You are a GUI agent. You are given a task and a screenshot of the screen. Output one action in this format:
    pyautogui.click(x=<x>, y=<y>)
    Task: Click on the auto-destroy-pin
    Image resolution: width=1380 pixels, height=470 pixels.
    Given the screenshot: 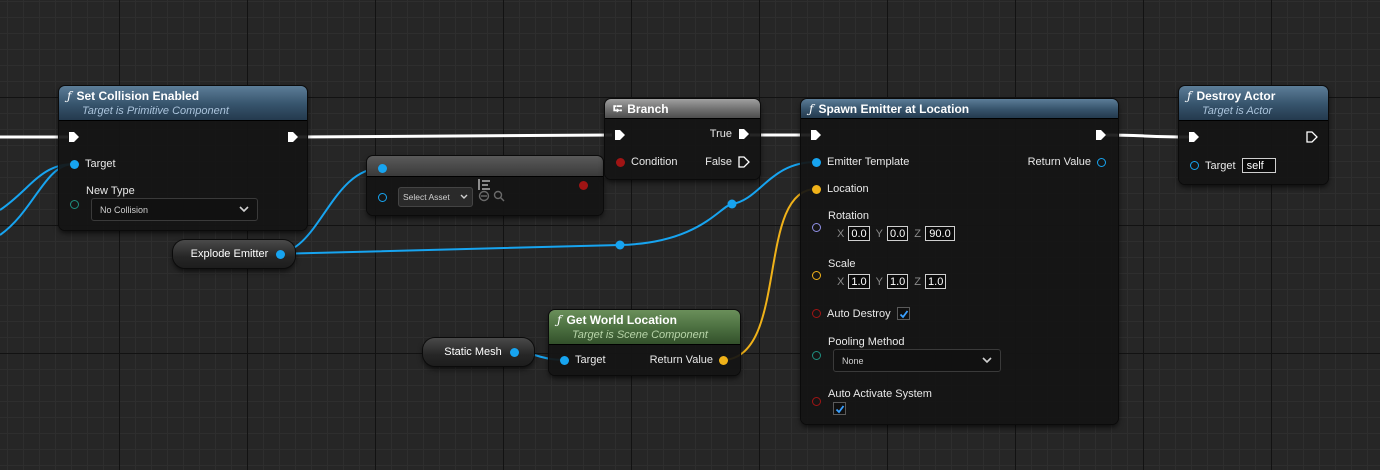 What is the action you would take?
    pyautogui.click(x=816, y=313)
    